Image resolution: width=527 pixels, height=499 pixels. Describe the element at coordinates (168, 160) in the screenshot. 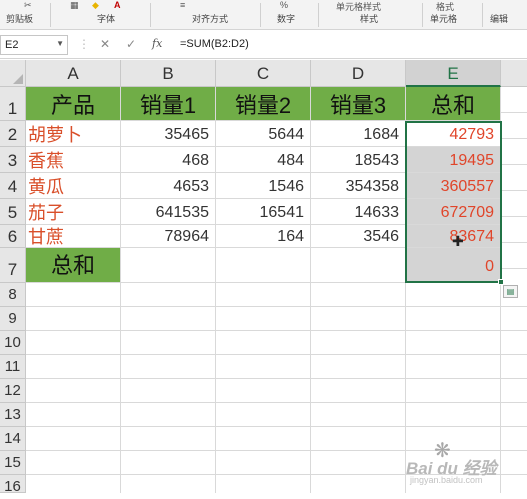

I see `cell-b3: 468` at that location.